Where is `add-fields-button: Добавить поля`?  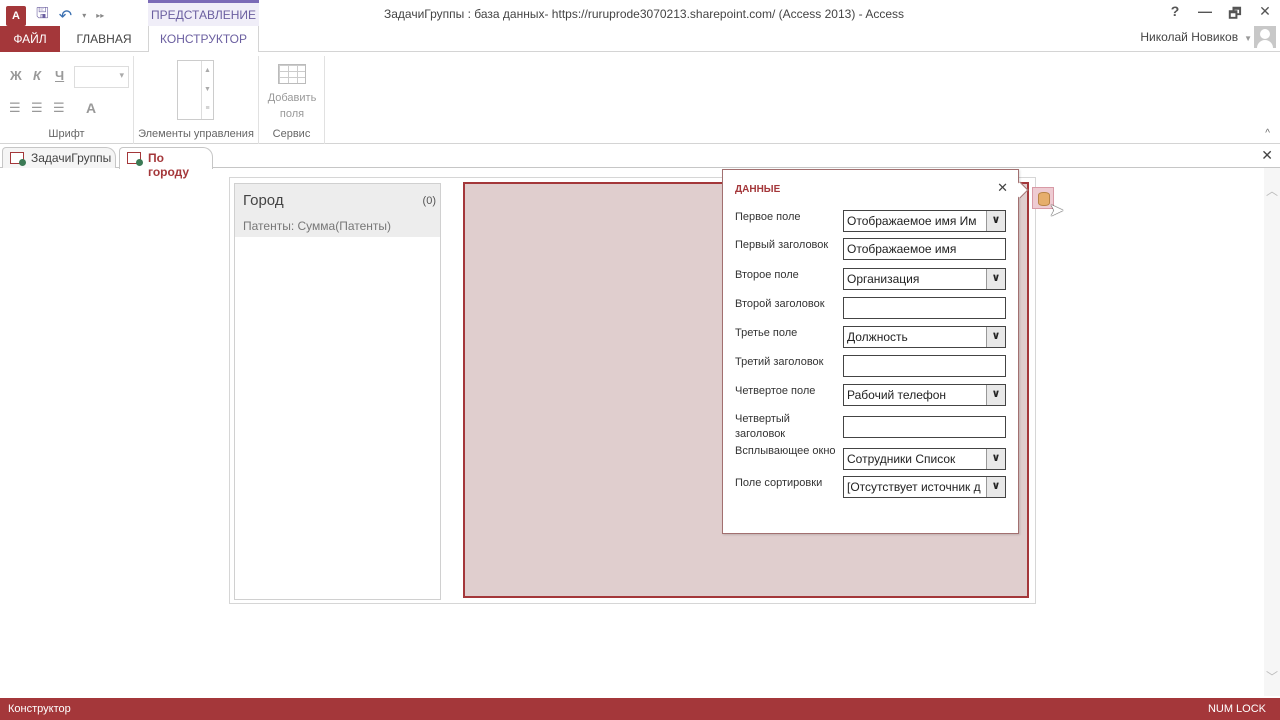
add-fields-button: Добавить поля is located at coordinates (292, 93).